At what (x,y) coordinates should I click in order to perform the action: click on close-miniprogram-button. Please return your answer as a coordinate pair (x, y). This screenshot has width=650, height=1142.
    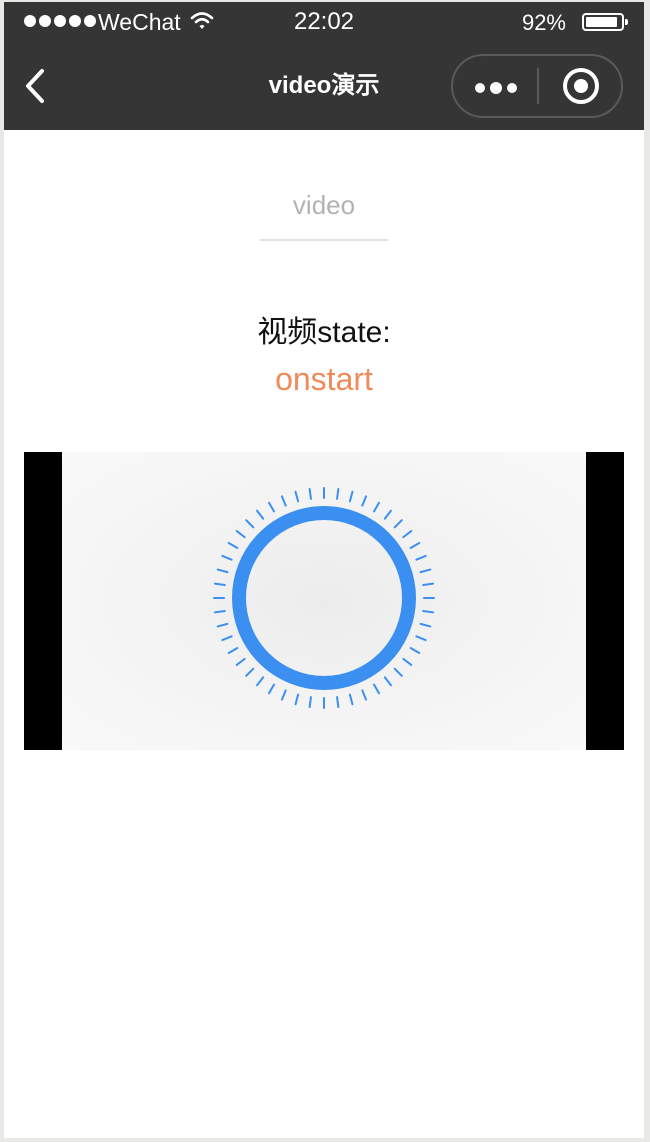
    Looking at the image, I should click on (580, 86).